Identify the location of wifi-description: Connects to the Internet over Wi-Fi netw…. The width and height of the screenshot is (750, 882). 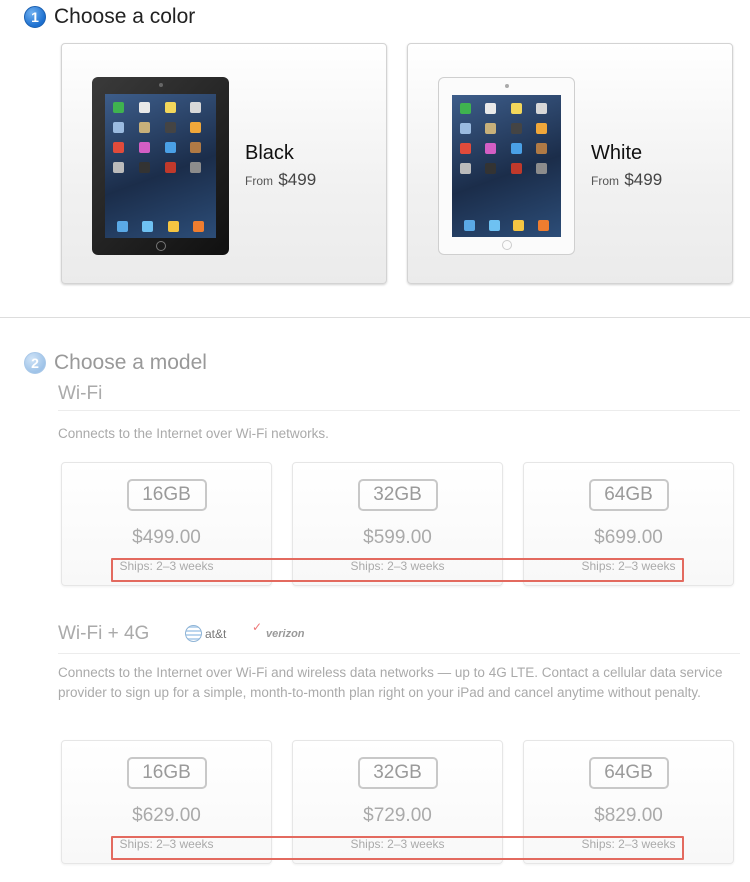
(193, 433).